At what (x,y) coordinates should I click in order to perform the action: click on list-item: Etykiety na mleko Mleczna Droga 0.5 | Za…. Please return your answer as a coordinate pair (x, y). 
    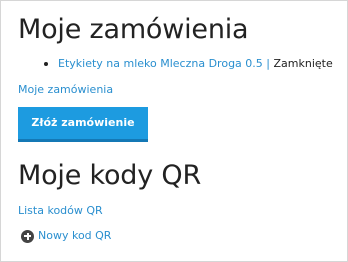
    Looking at the image, I should click on (191, 64).